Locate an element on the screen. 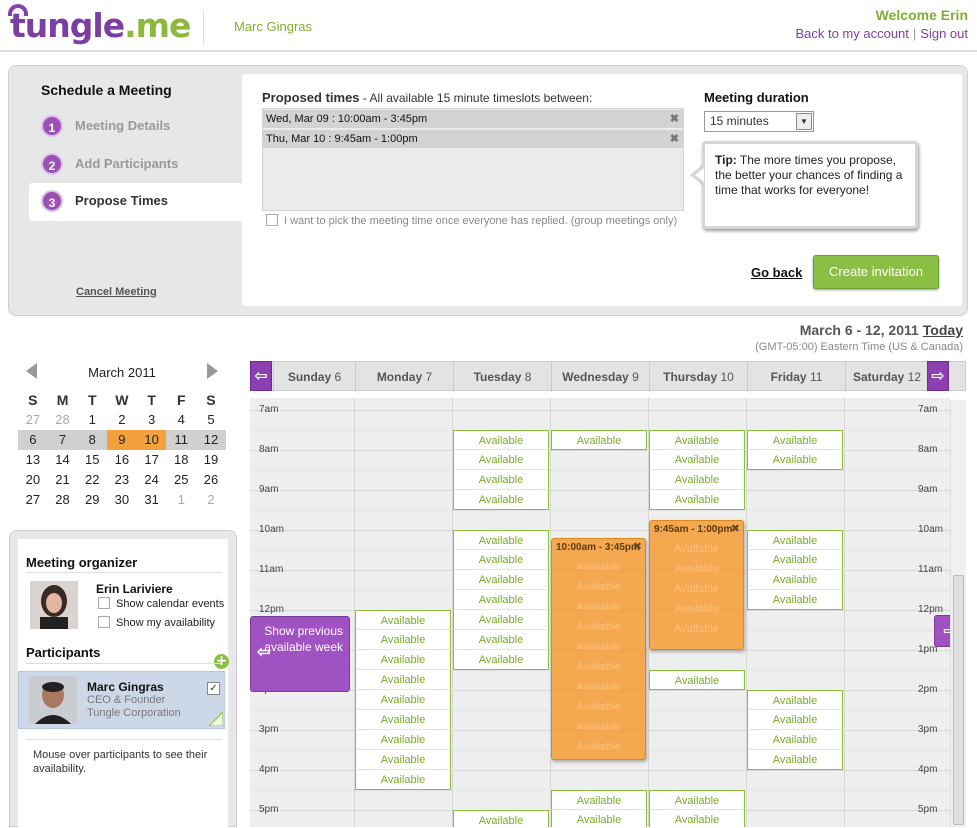  calendar-day-proposed: 9 is located at coordinates (122, 440).